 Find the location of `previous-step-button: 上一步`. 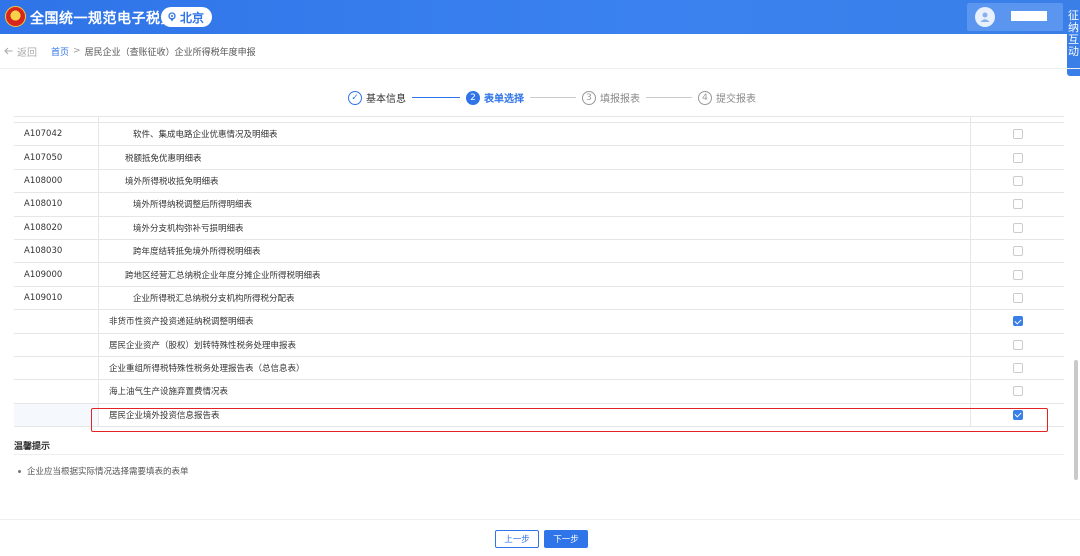

previous-step-button: 上一步 is located at coordinates (517, 539).